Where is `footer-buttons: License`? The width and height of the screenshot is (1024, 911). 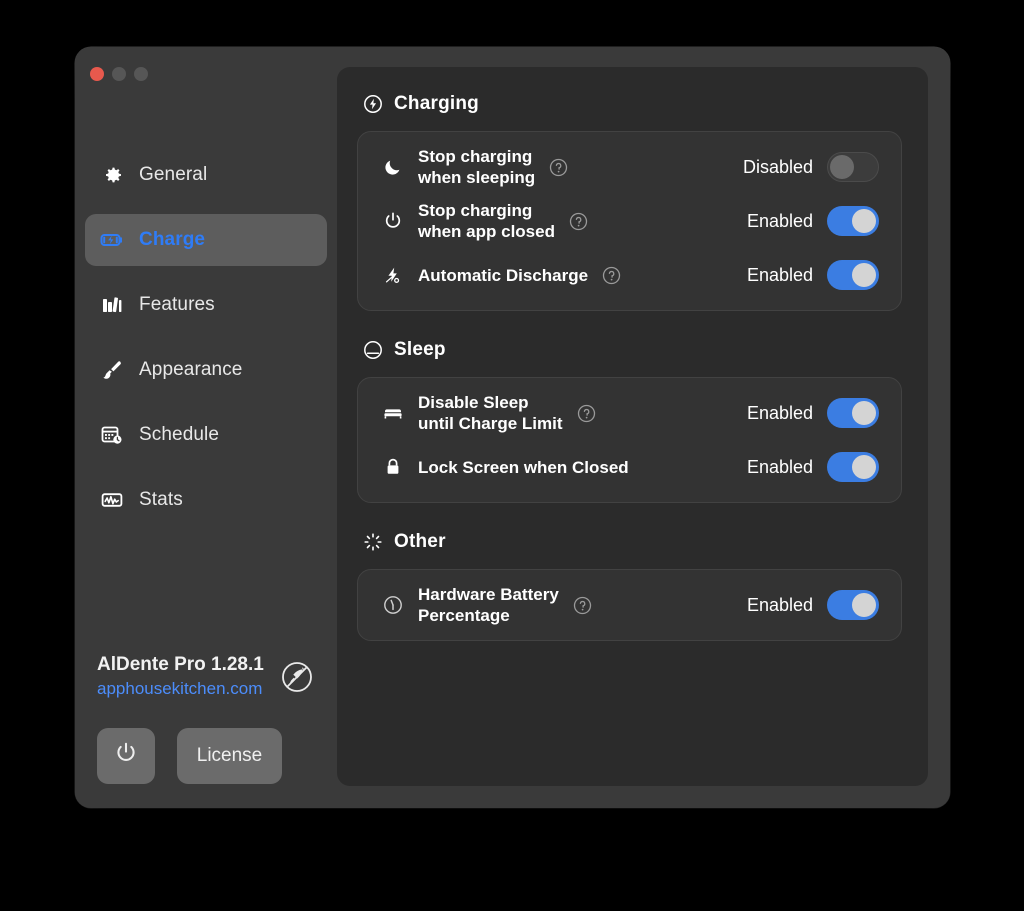
footer-buttons: License is located at coordinates (206, 742).